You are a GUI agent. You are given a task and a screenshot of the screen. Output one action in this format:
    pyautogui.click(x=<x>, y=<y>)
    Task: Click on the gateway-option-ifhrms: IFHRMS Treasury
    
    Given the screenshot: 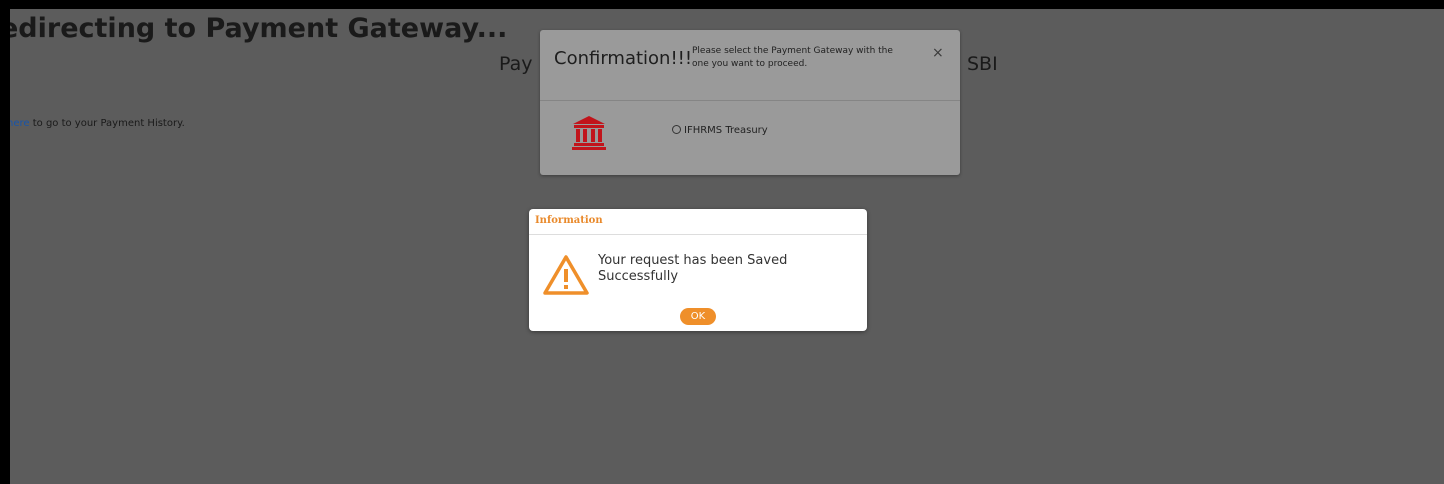 What is the action you would take?
    pyautogui.click(x=720, y=130)
    